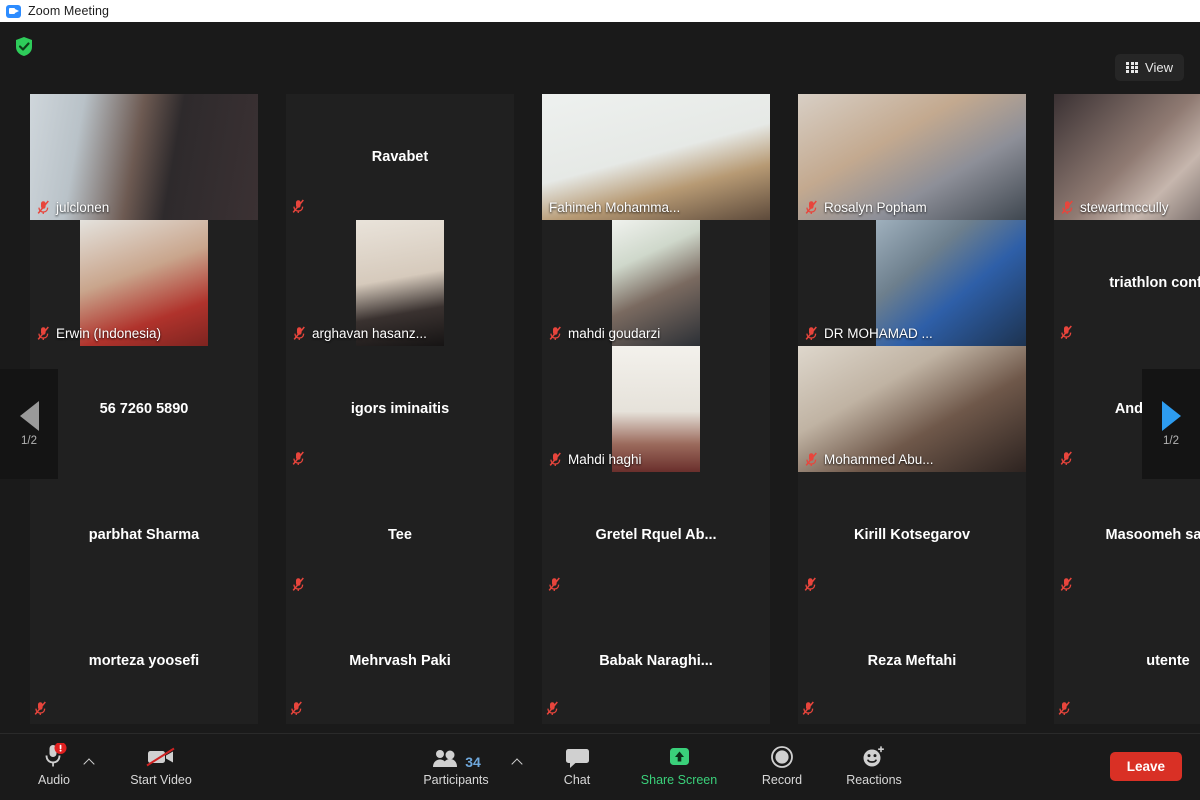 Image resolution: width=1200 pixels, height=800 pixels. I want to click on record-label: Record, so click(782, 780).